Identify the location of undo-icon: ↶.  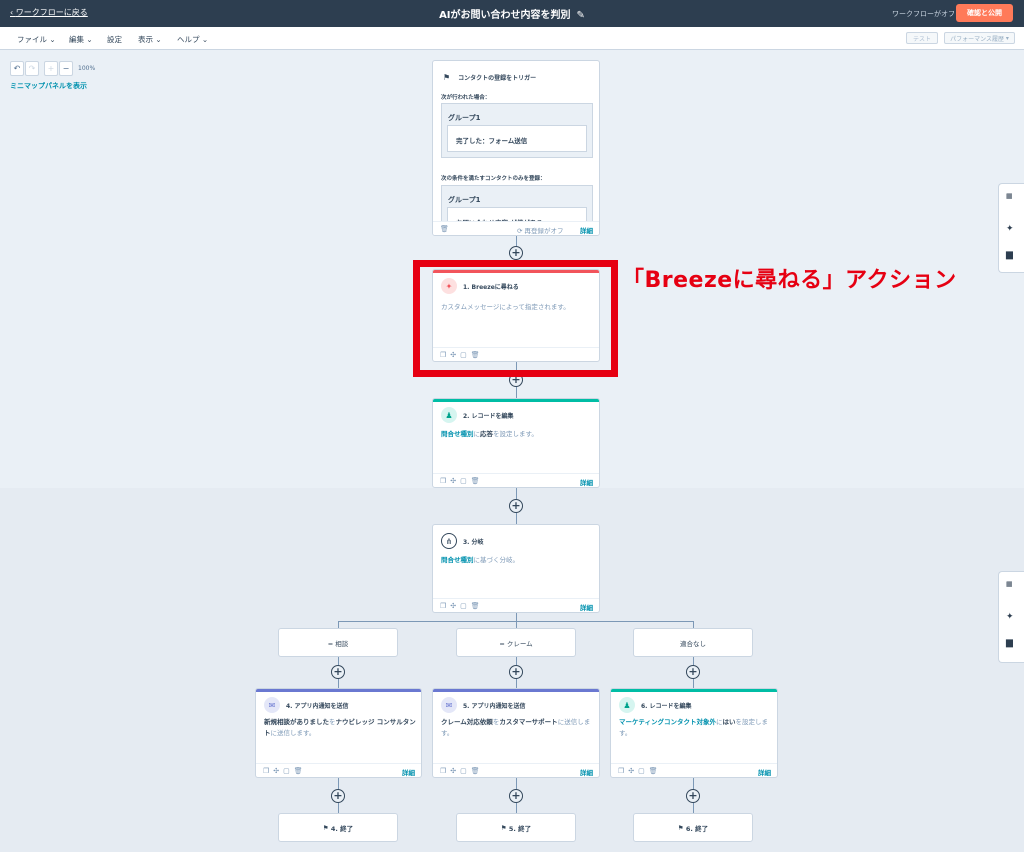
(17, 68).